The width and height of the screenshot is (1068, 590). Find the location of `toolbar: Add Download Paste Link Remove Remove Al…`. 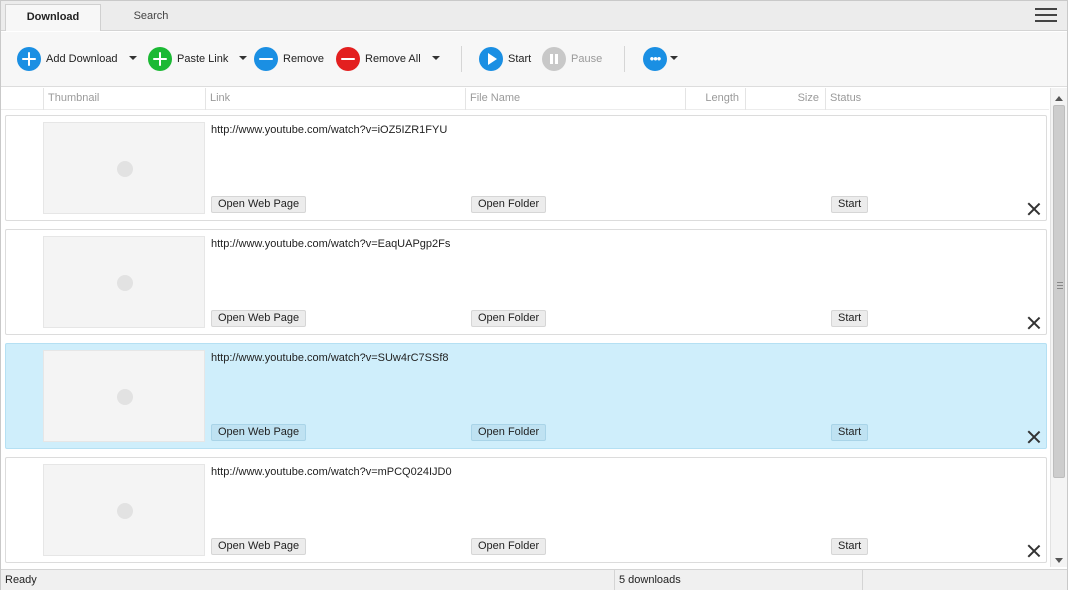

toolbar: Add Download Paste Link Remove Remove Al… is located at coordinates (534, 59).